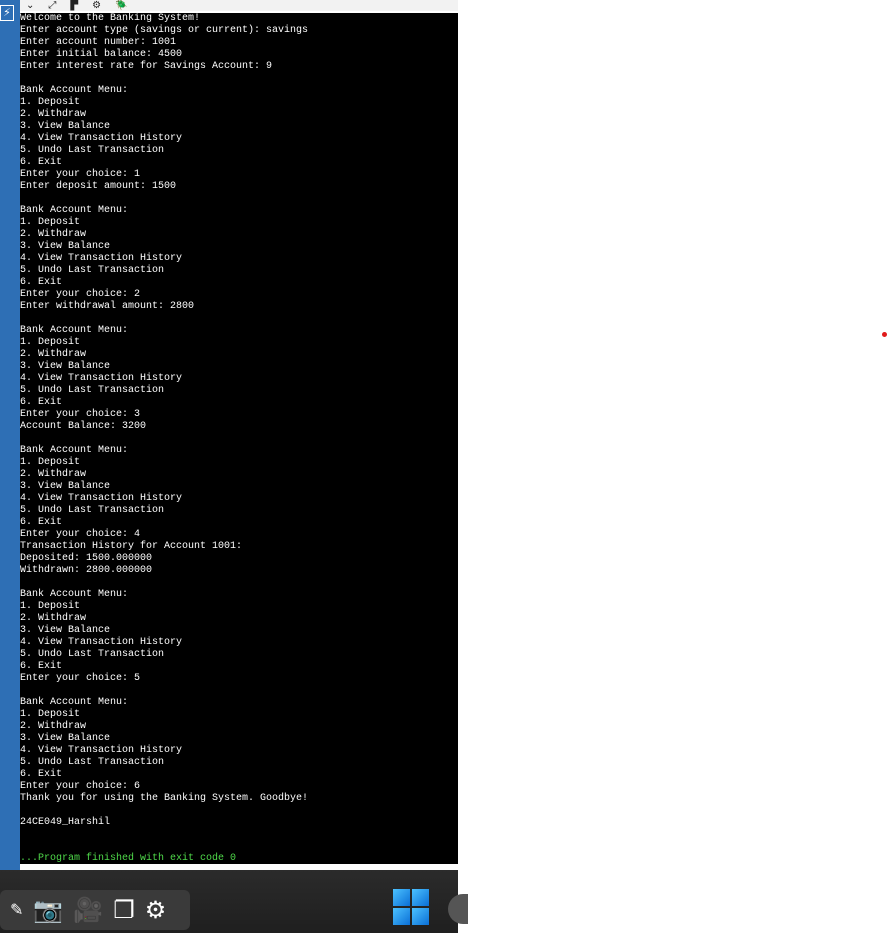 This screenshot has height=933, width=889. What do you see at coordinates (80, 678) in the screenshot?
I see `console-line: Enter your choice: 5` at bounding box center [80, 678].